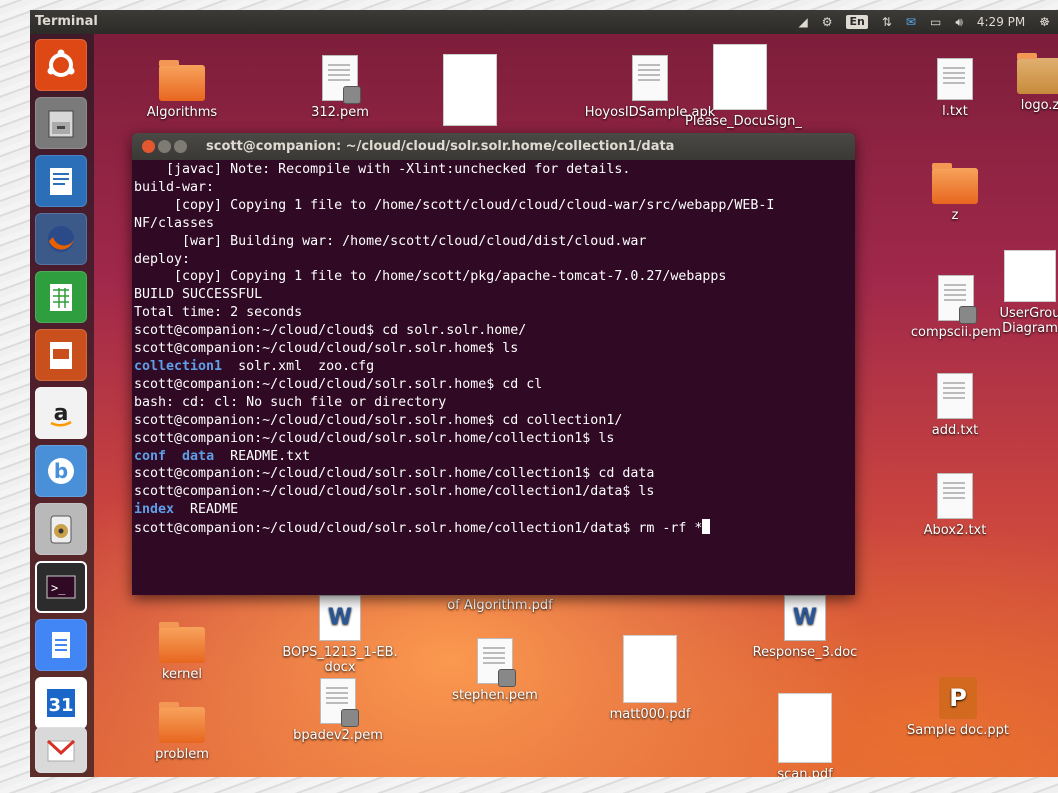  I want to click on desktop-icon-response-3: W Response_3.doc, so click(805, 627).